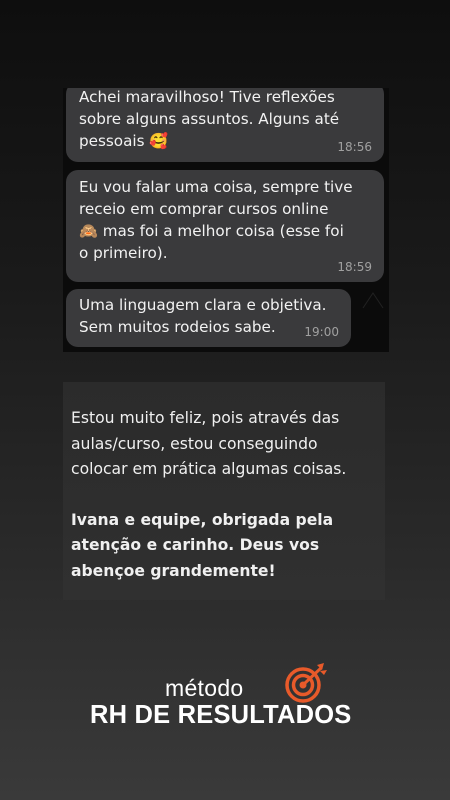  I want to click on testimonial-closing-line: abençoe grandemente!, so click(173, 570).